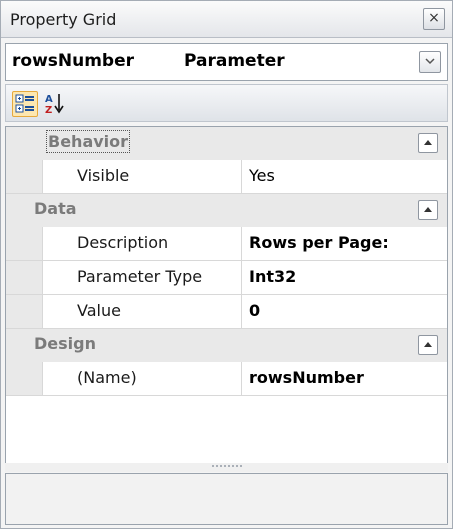  Describe the element at coordinates (254, 310) in the screenshot. I see `property-value: 0` at that location.